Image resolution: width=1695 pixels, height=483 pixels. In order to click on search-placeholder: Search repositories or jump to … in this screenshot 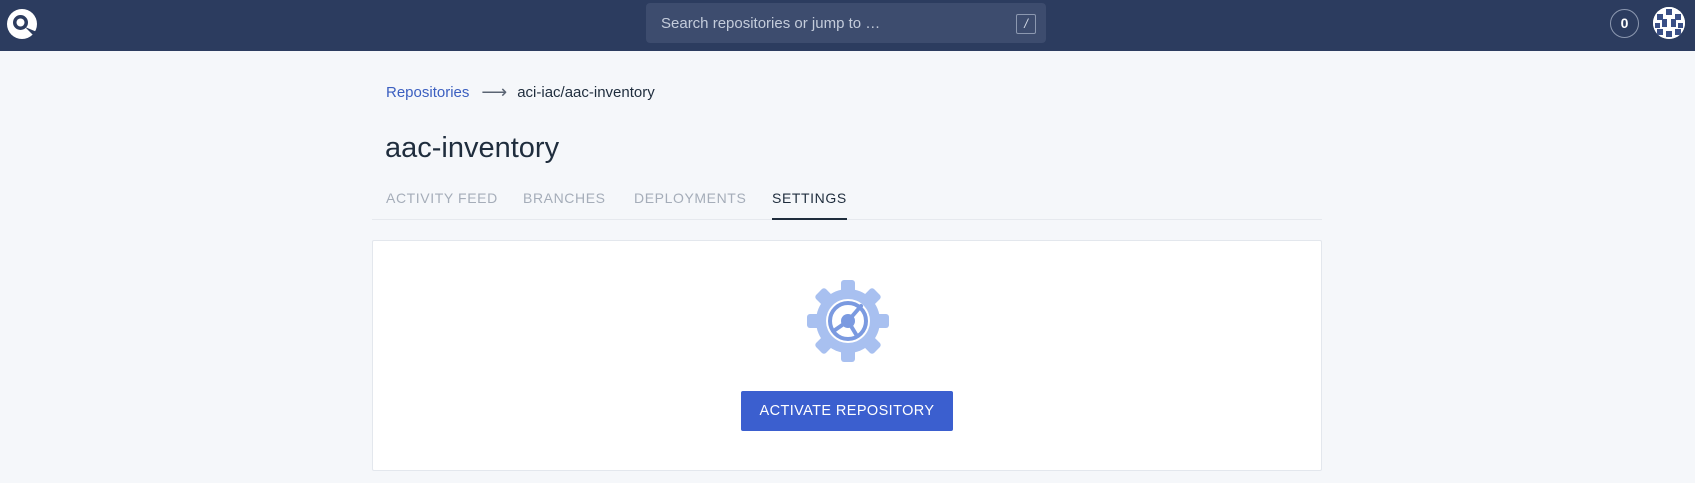, I will do `click(771, 23)`.